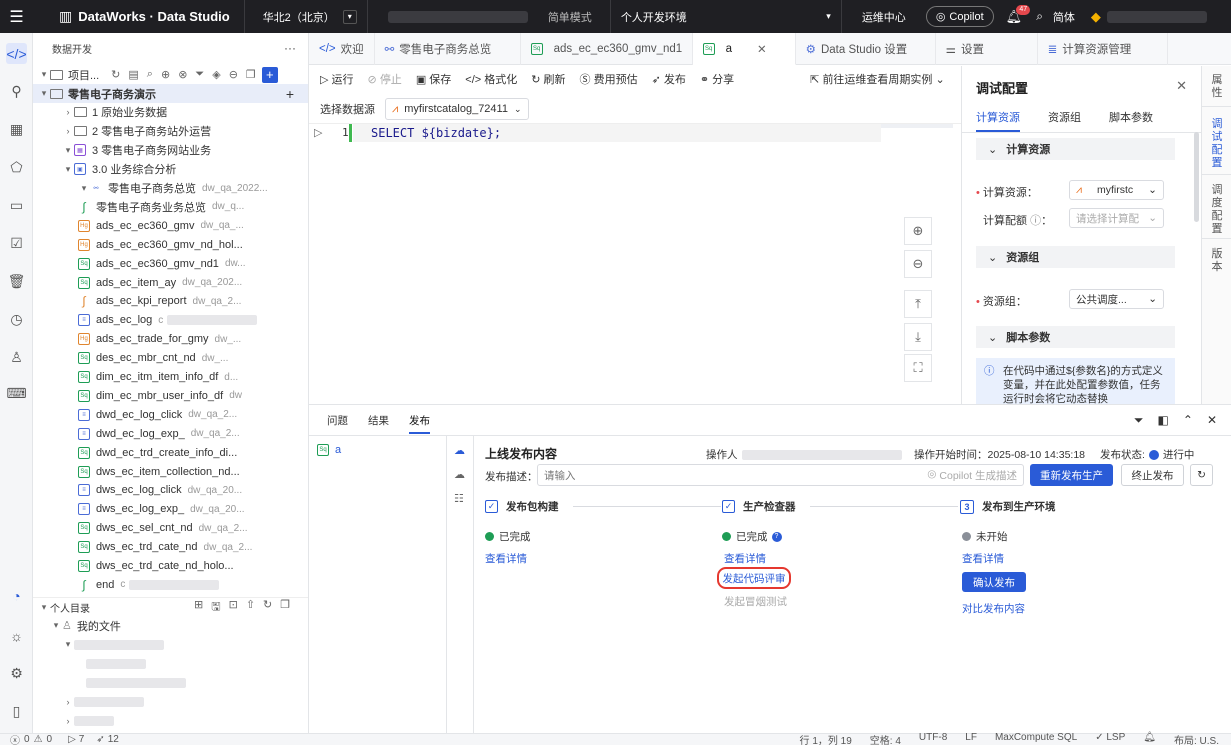 This screenshot has height=745, width=1231. I want to click on copilot-button: ◎ Copilot, so click(959, 16).